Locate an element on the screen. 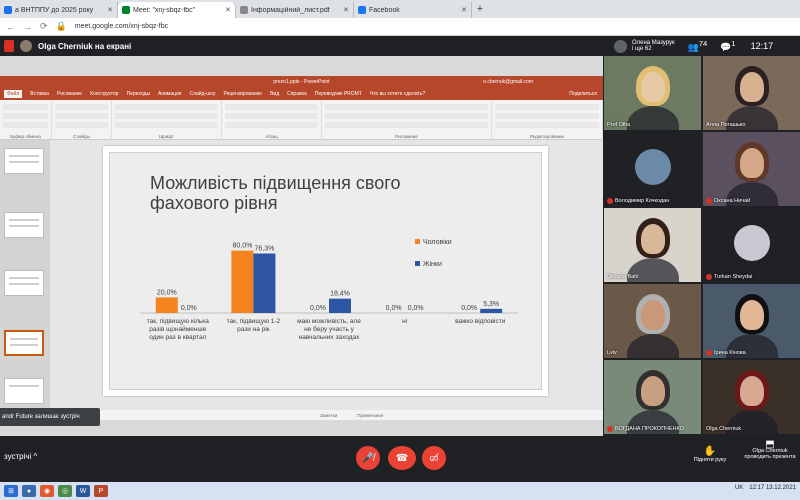 The height and width of the screenshot is (500, 800). leave-call-button: ☎ is located at coordinates (402, 458).